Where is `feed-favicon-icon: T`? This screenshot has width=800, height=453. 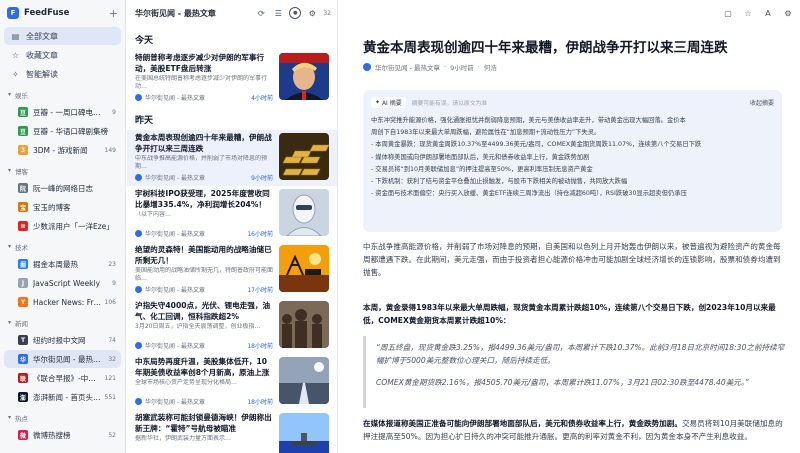
feed-favicon-icon: T is located at coordinates (23, 340).